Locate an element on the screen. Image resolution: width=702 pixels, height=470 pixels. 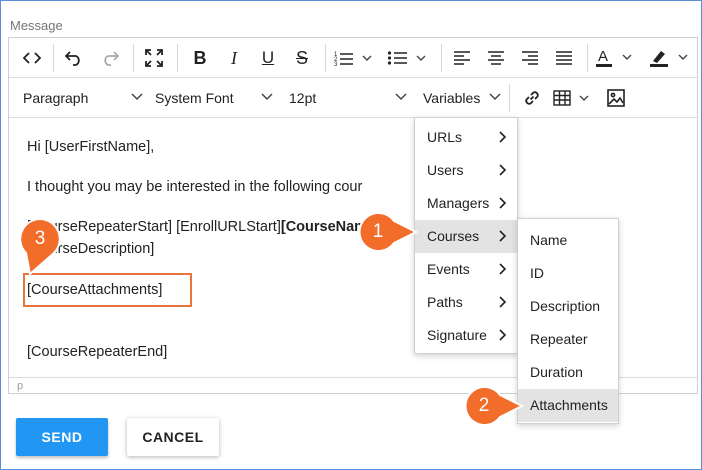
menu-item-label: Signature is located at coordinates (457, 335).